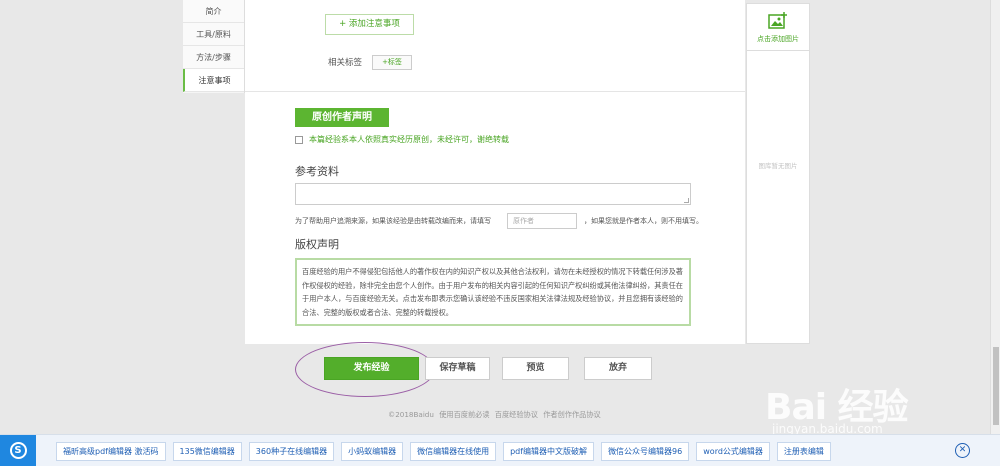 The image size is (1000, 466). What do you see at coordinates (111, 451) in the screenshot?
I see `ad-link: 福昕高级pdf编辑器 激活码` at bounding box center [111, 451].